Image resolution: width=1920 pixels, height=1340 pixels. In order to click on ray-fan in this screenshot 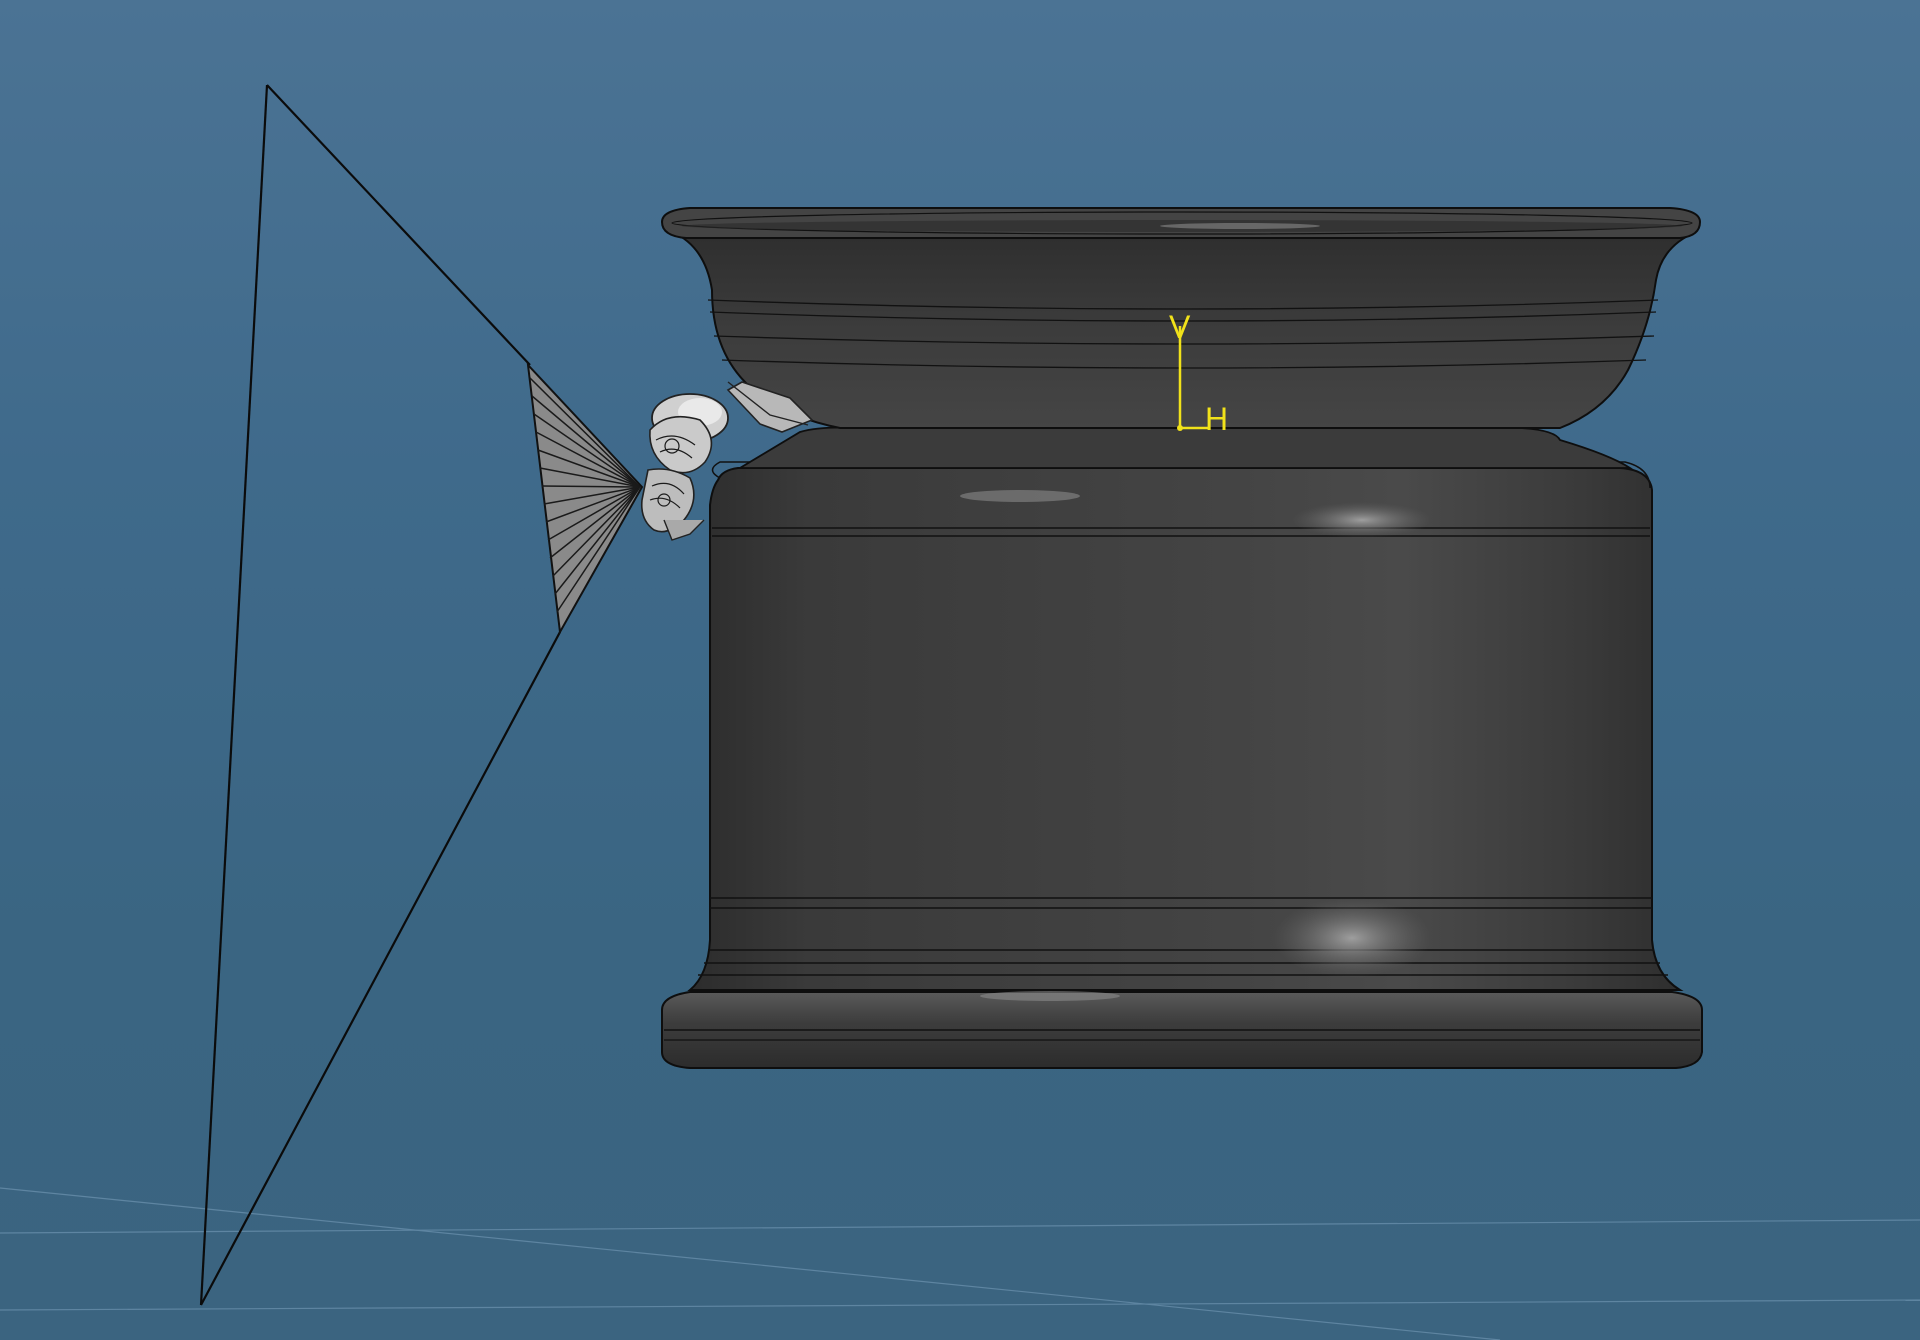, I will do `click(585, 499)`.